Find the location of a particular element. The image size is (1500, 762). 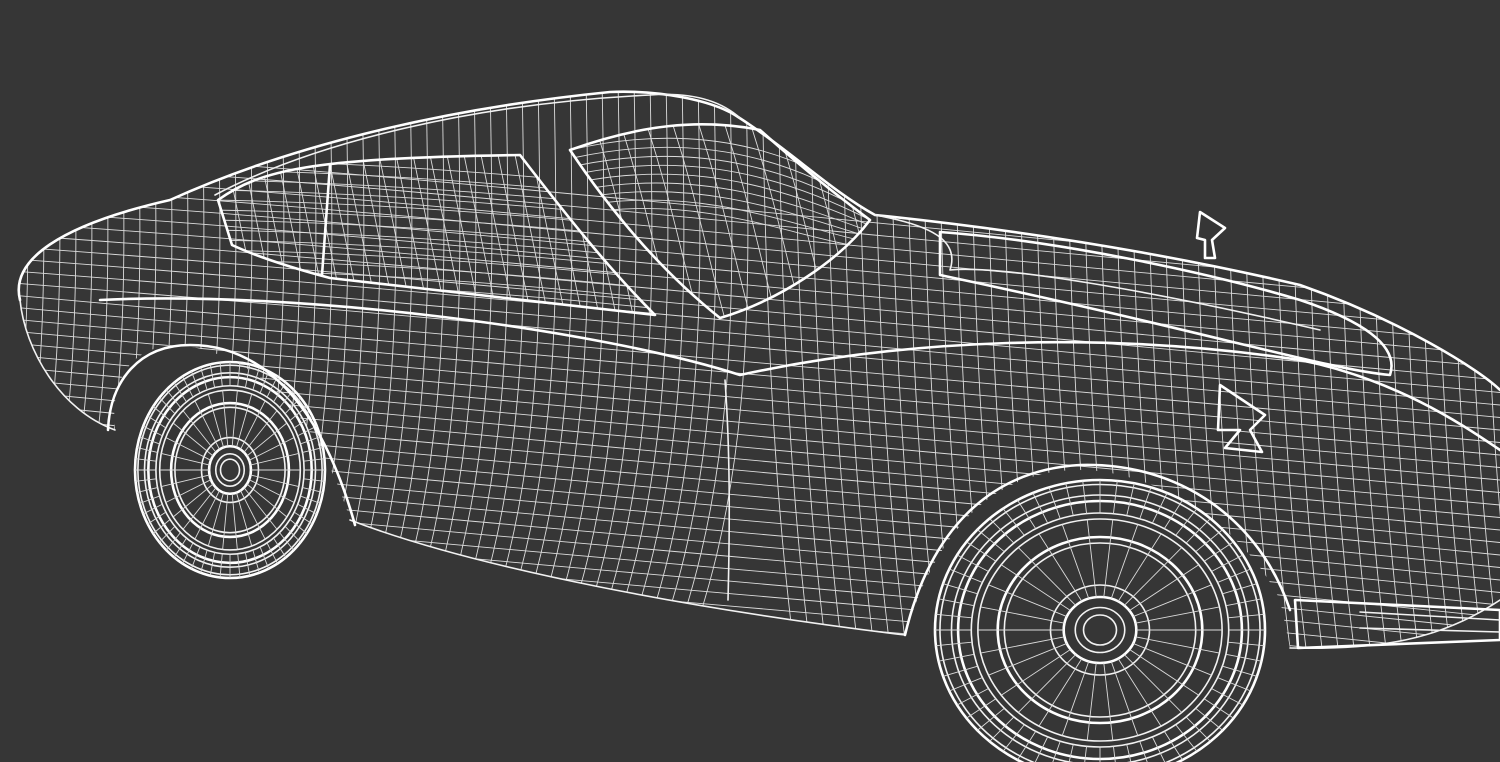

rear-mirror is located at coordinates (1211, 235).